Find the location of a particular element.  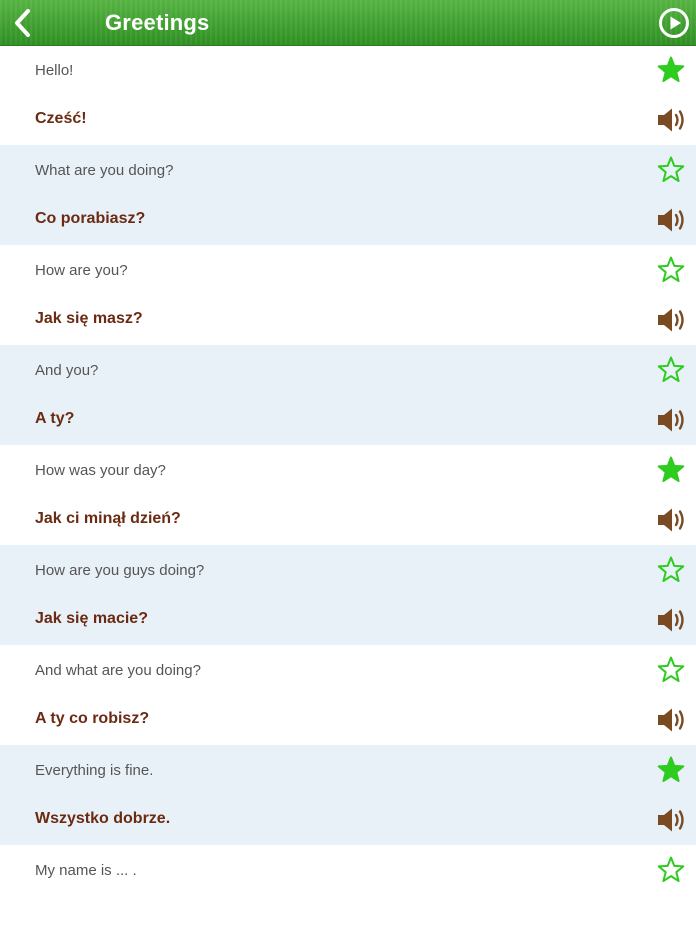

polish-row: Wszystko dobrze. is located at coordinates (348, 820).